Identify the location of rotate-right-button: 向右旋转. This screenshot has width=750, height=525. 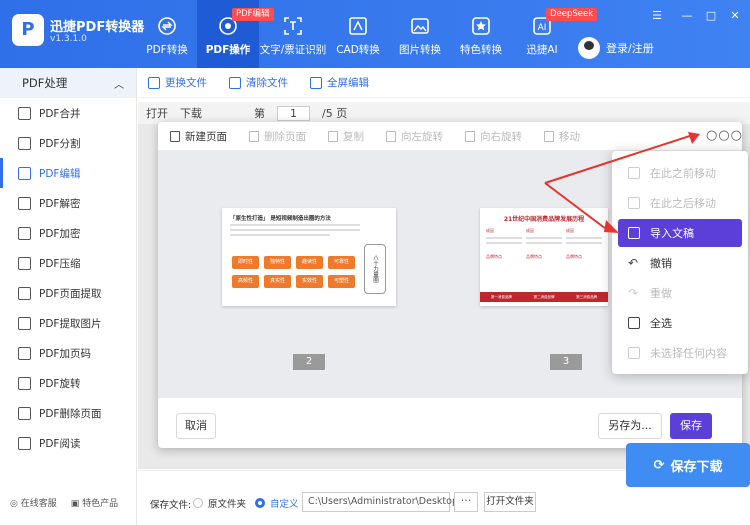
(493, 136).